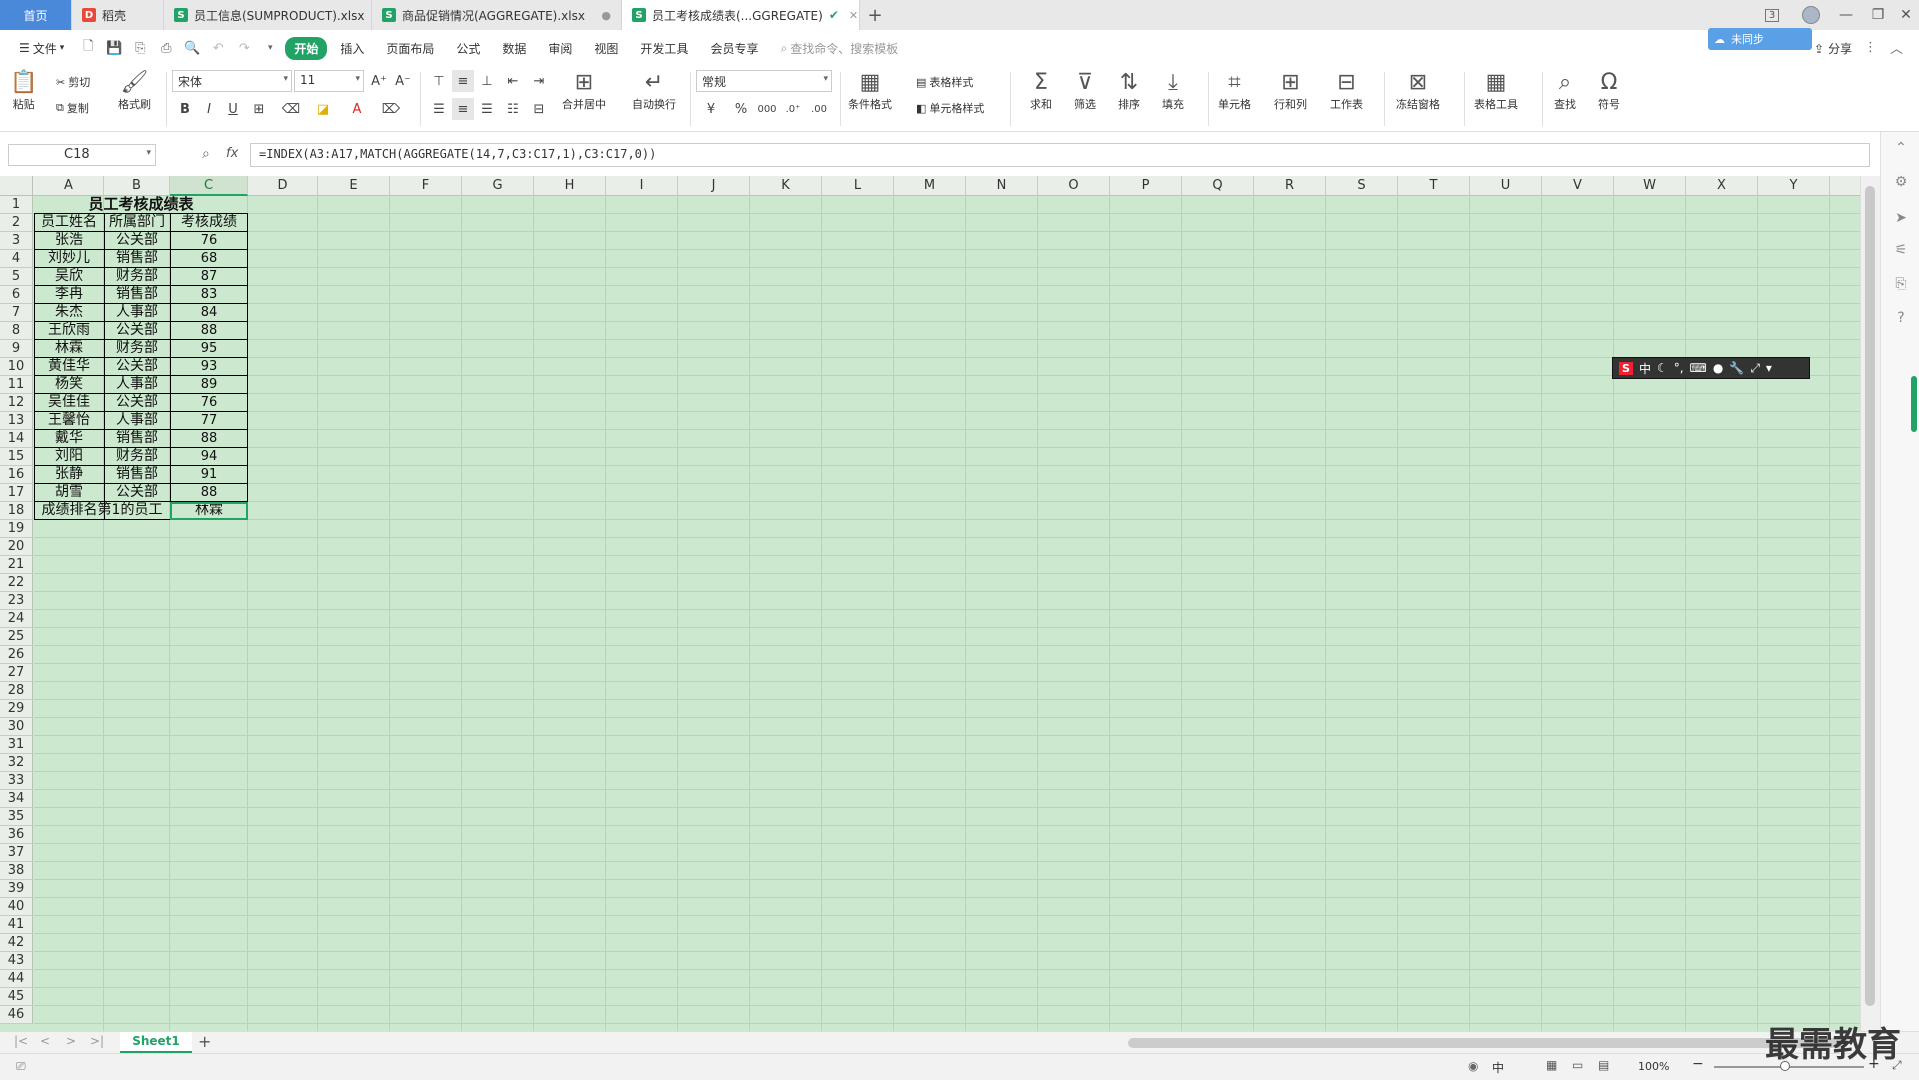  What do you see at coordinates (209, 241) in the screenshot?
I see `cell: 76` at bounding box center [209, 241].